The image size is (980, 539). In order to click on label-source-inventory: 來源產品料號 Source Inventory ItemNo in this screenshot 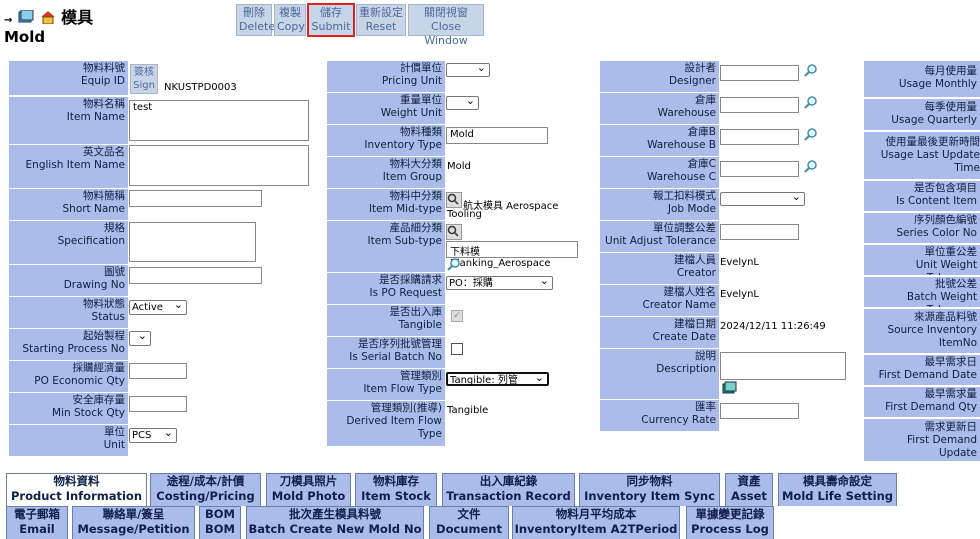, I will do `click(922, 331)`.